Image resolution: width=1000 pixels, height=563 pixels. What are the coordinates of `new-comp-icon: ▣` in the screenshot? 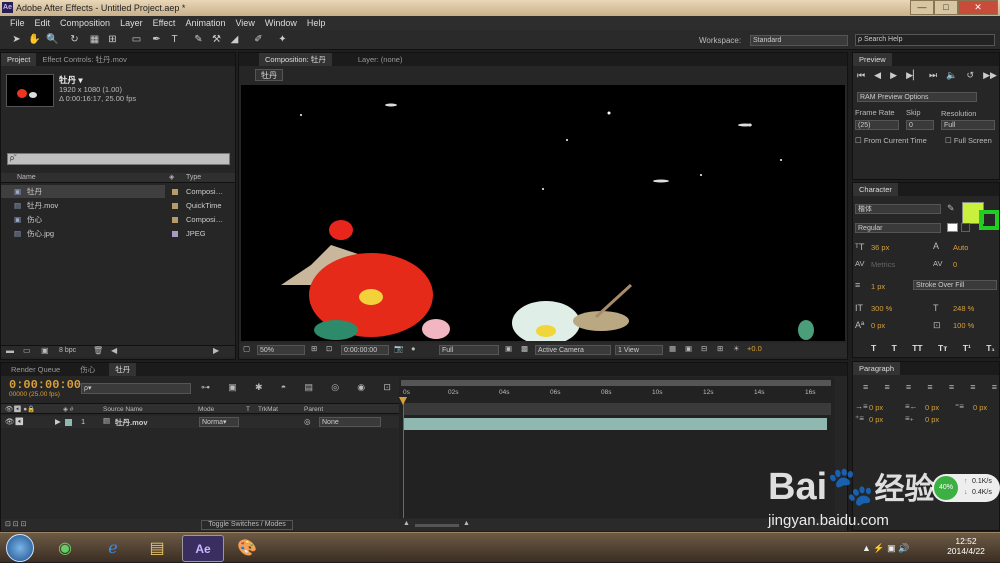 It's located at (45, 350).